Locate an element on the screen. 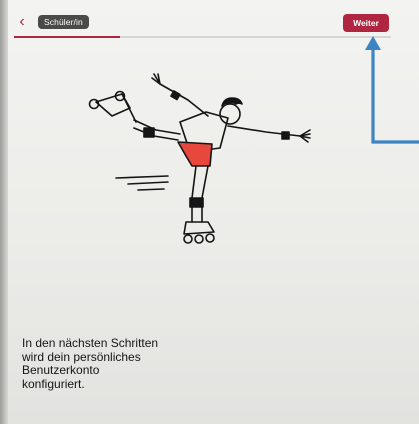  chevron-left-icon: ‹ is located at coordinates (22, 21).